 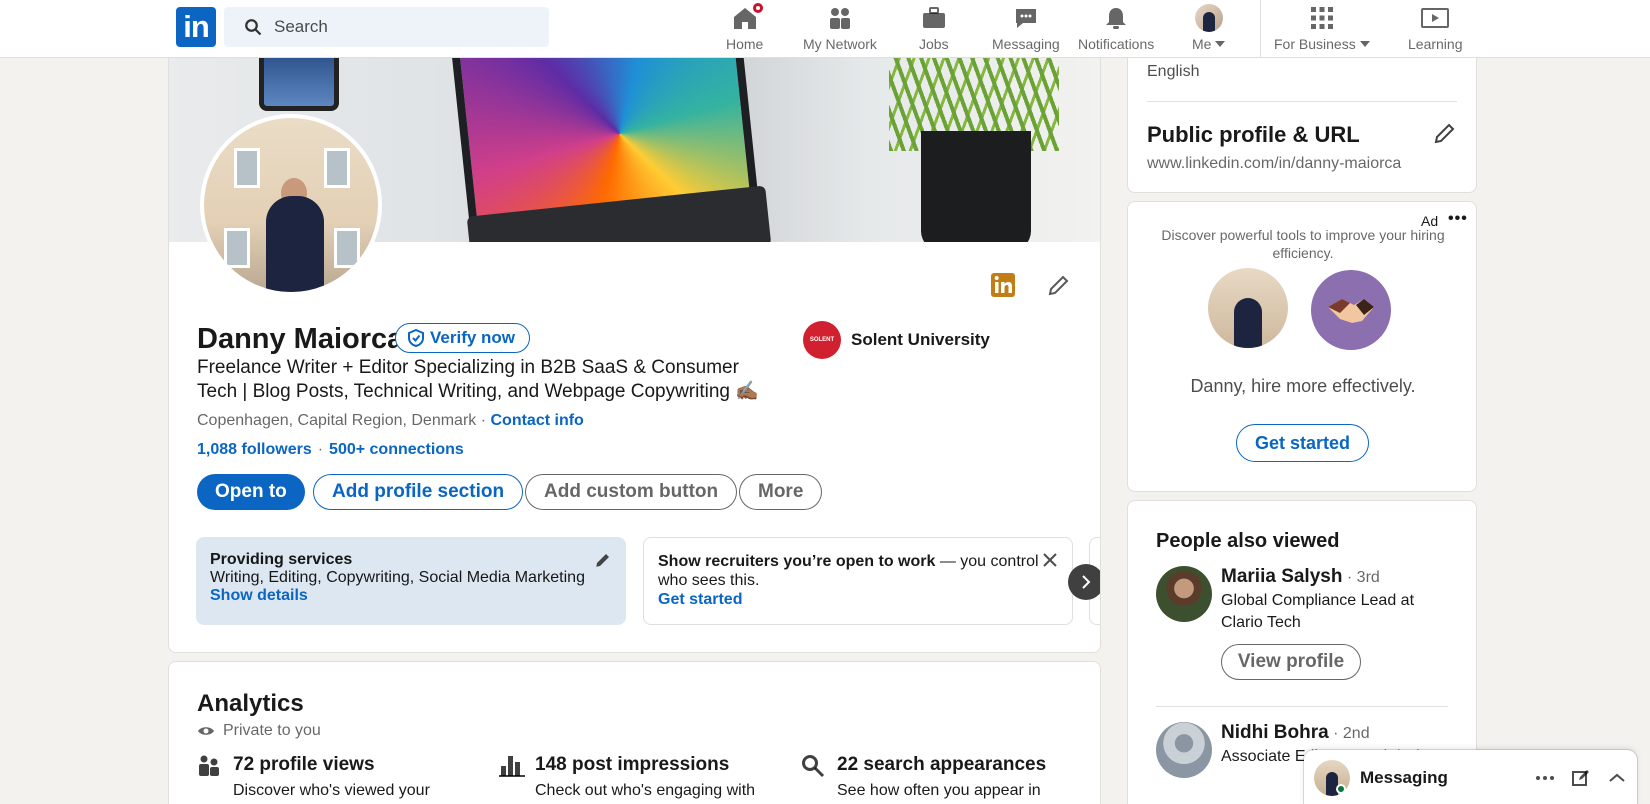 I want to click on compose-icon, so click(x=1581, y=778).